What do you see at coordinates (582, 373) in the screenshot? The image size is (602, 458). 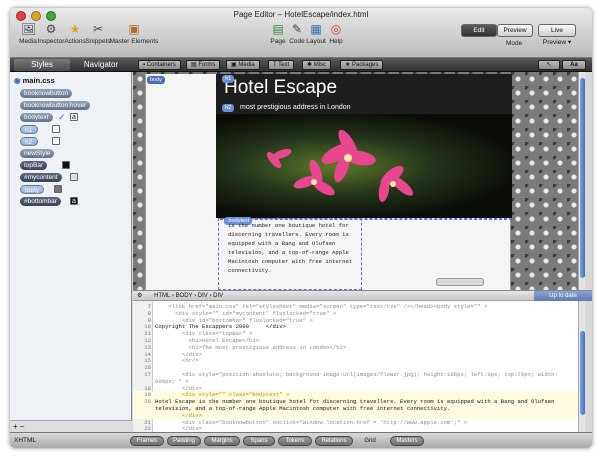 I see `code-scroll-thumb` at bounding box center [582, 373].